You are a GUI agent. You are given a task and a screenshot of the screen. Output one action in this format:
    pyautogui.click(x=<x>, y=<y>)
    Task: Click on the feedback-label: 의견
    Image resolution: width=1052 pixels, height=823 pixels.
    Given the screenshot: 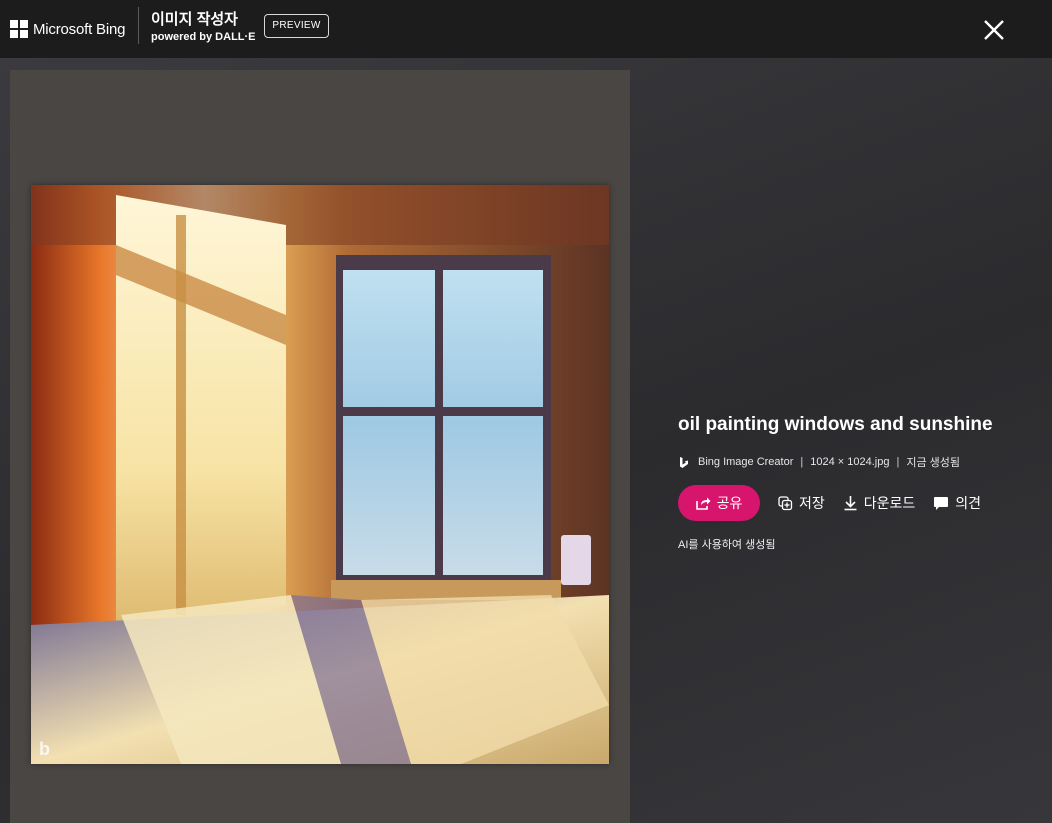 What is the action you would take?
    pyautogui.click(x=968, y=503)
    